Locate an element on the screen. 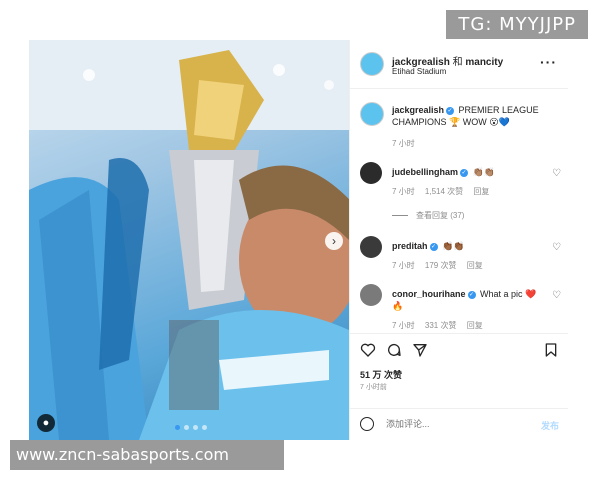 The height and width of the screenshot is (480, 600). carousel-dot-active is located at coordinates (177, 427).